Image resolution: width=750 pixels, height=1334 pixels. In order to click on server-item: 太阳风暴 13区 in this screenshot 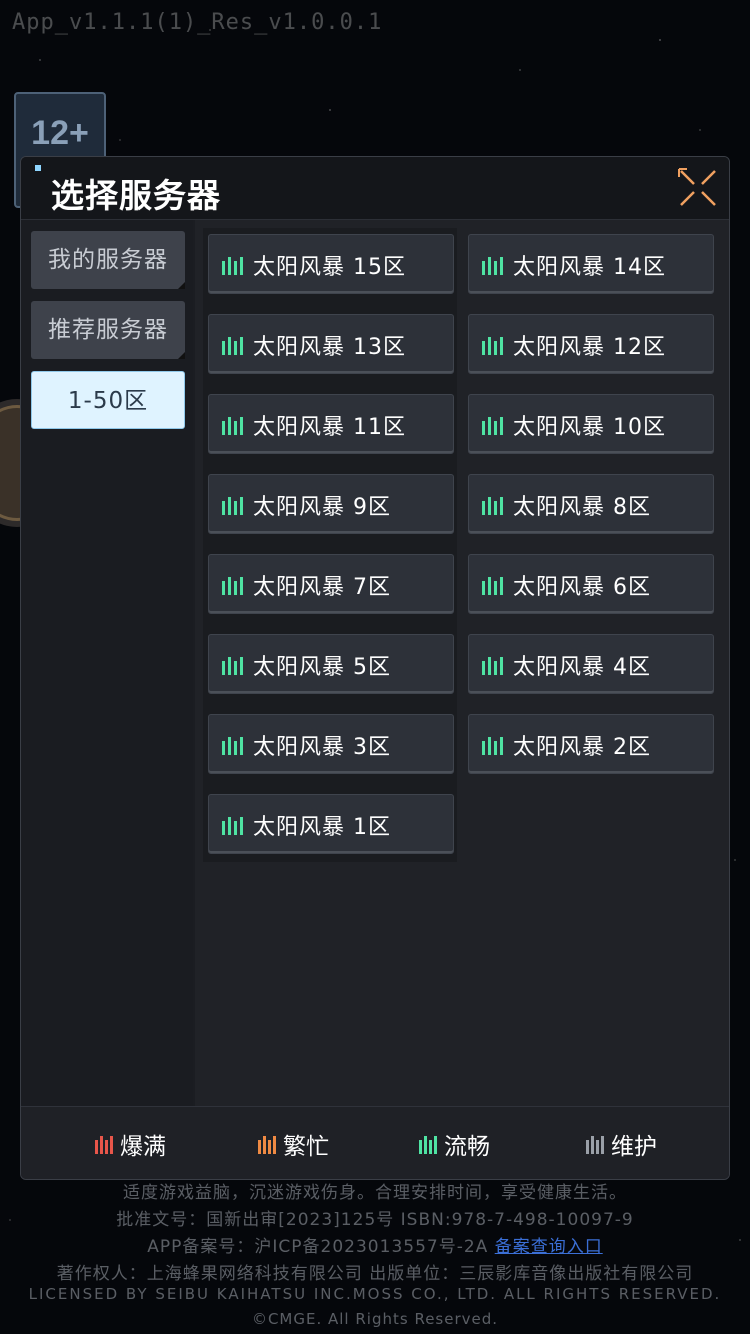, I will do `click(331, 344)`.